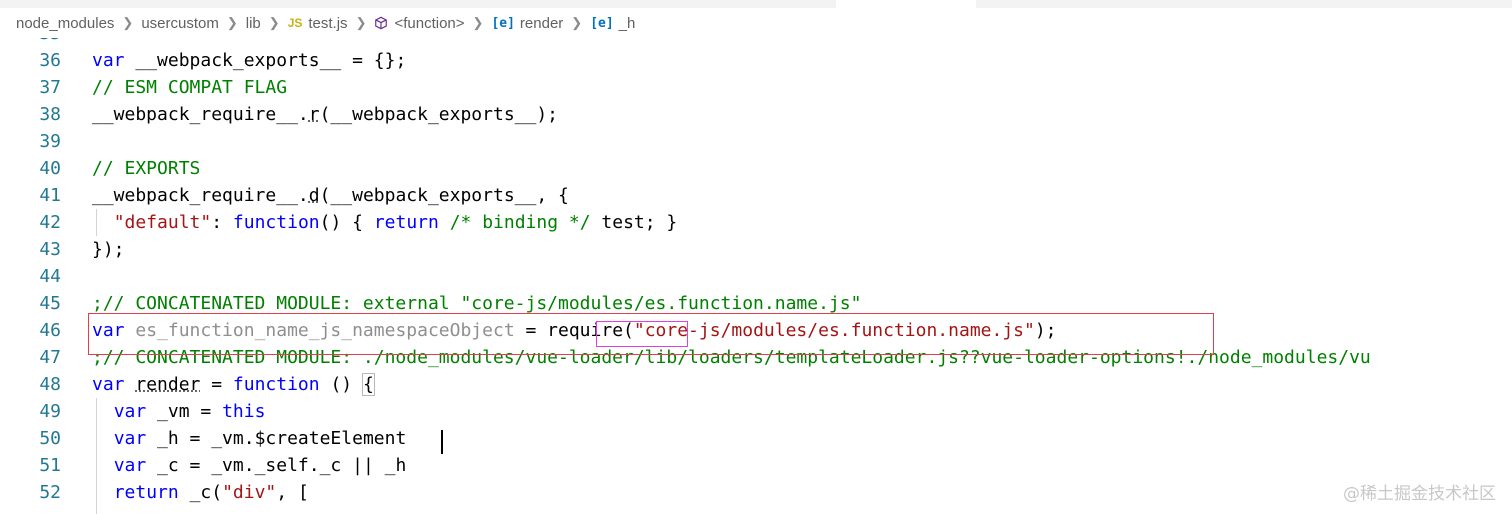 This screenshot has width=1512, height=514. I want to click on line-number: 41, so click(50, 195).